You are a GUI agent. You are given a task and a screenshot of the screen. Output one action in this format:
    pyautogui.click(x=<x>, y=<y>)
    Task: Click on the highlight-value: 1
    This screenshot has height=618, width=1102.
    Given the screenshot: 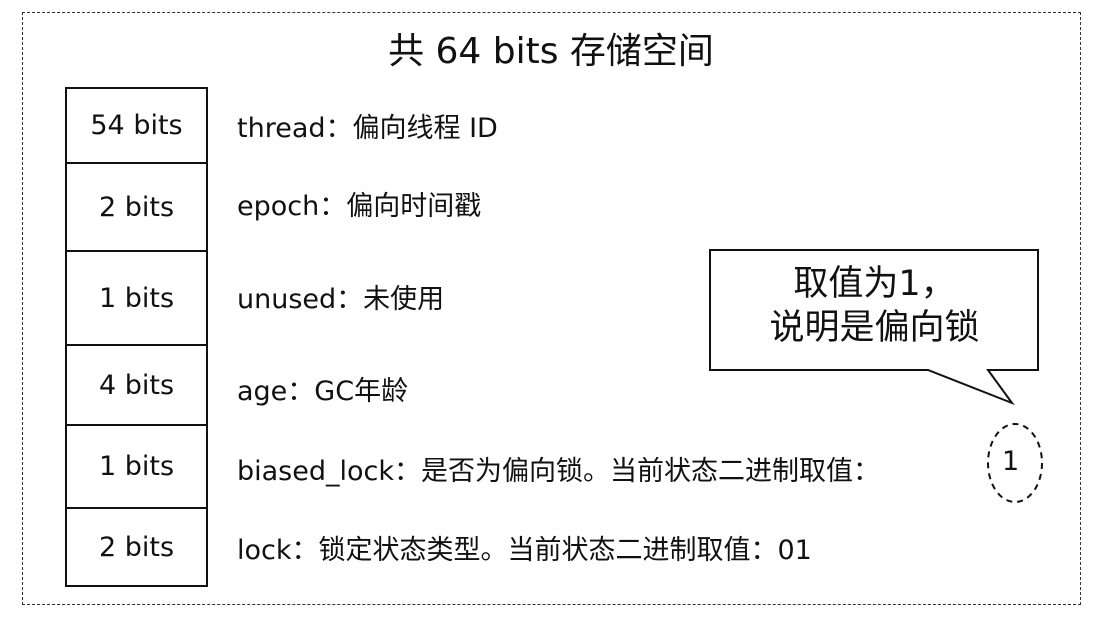 What is the action you would take?
    pyautogui.click(x=1011, y=461)
    